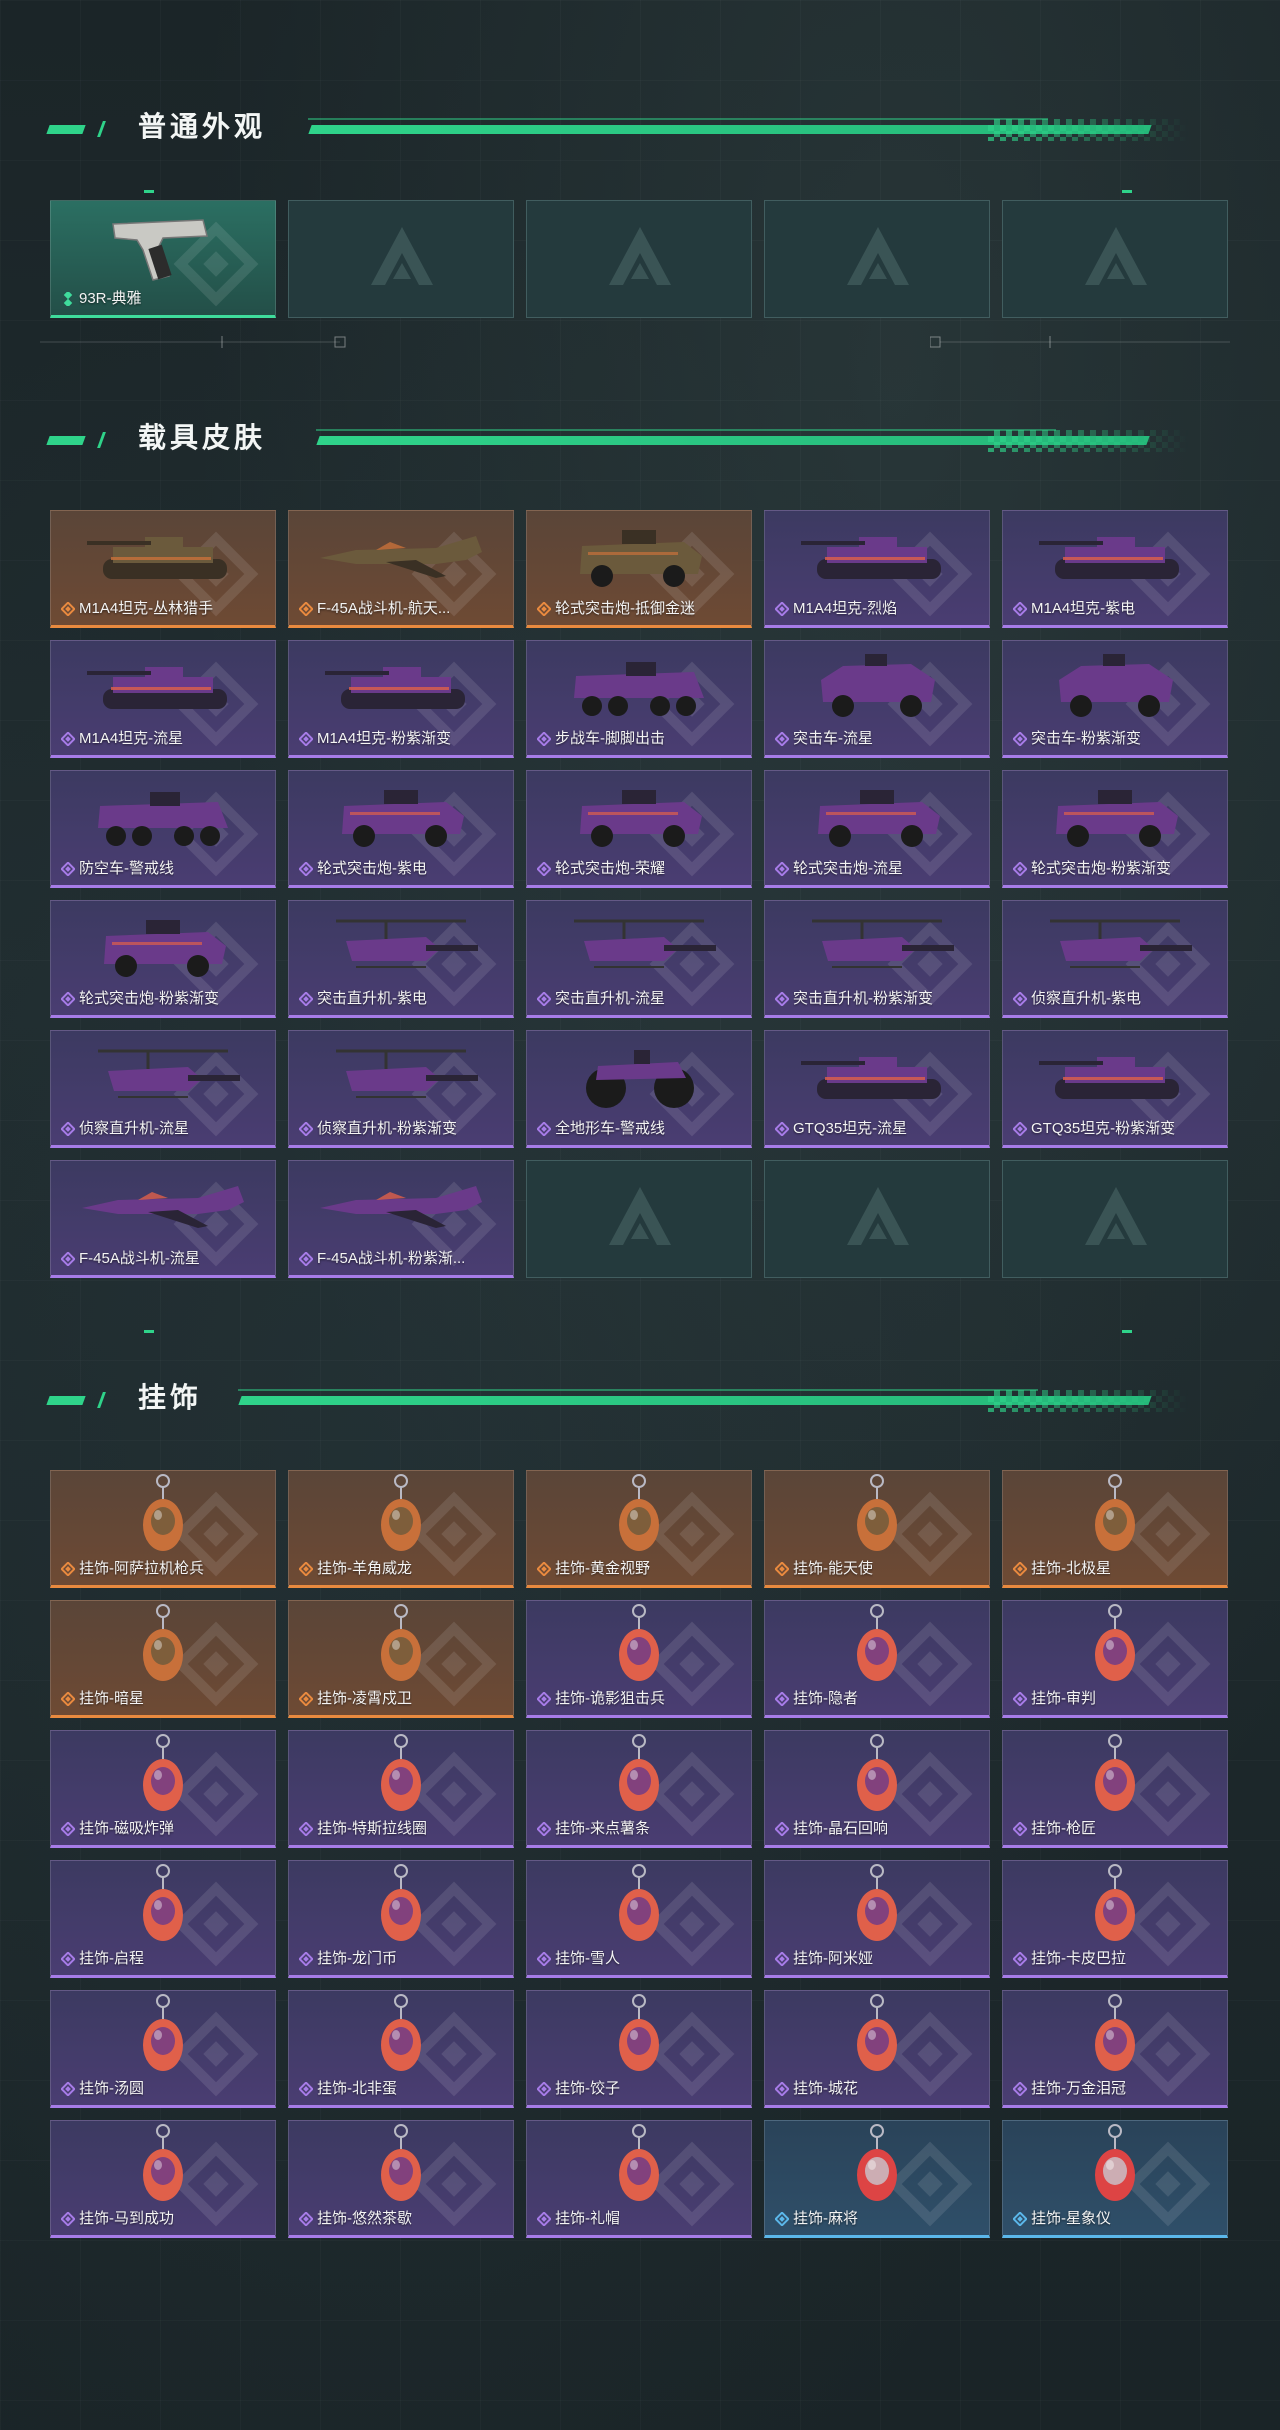 The image size is (1280, 2430). What do you see at coordinates (639, 959) in the screenshot?
I see `item-card: 突击直升机-流星` at bounding box center [639, 959].